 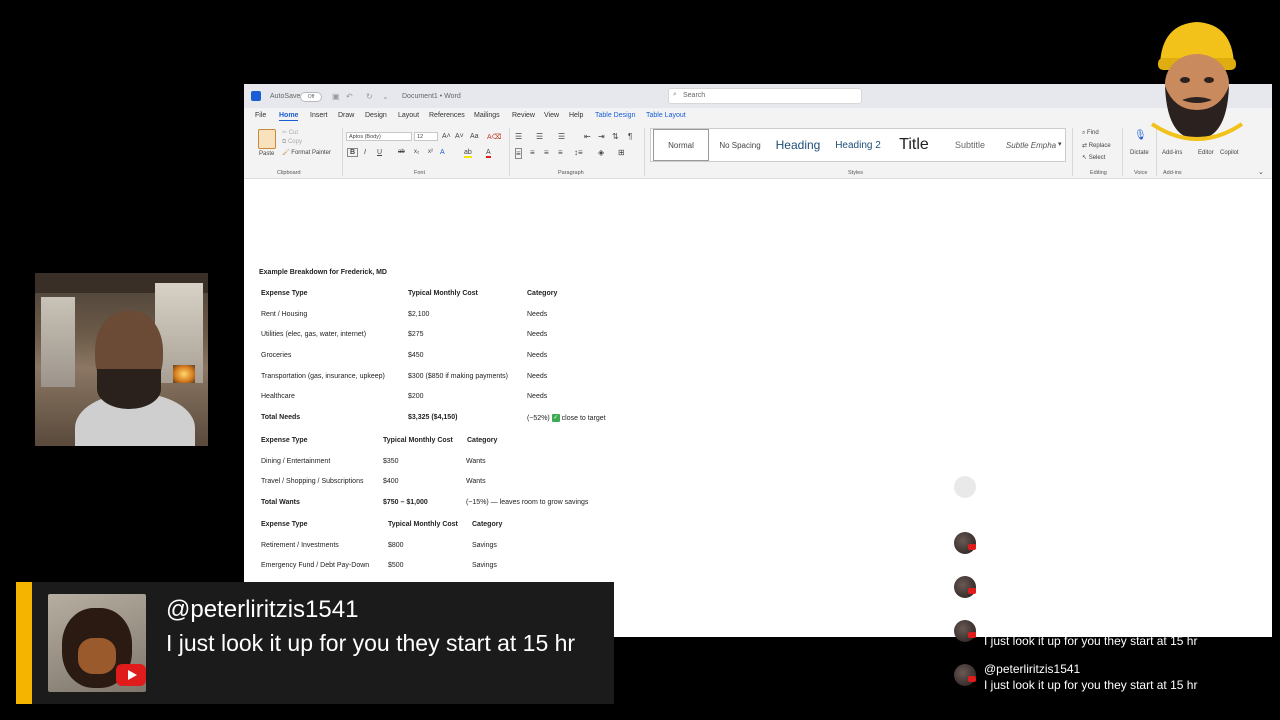 What do you see at coordinates (474, 136) in the screenshot?
I see `change-case-icon: Aa` at bounding box center [474, 136].